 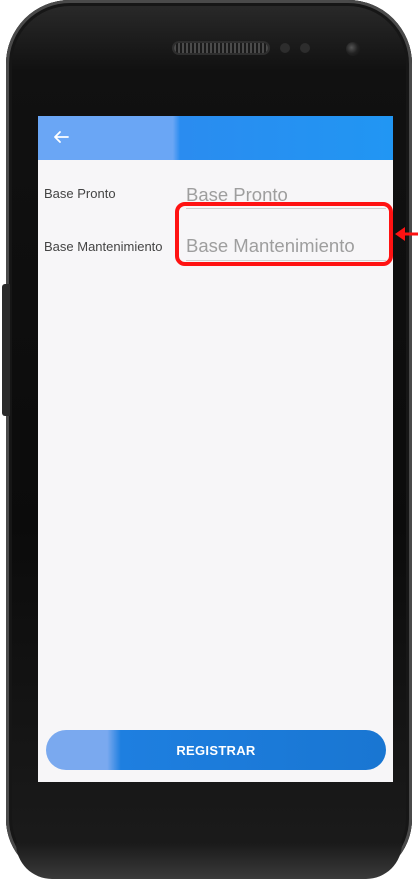 What do you see at coordinates (284, 234) in the screenshot?
I see `highlight-annotation` at bounding box center [284, 234].